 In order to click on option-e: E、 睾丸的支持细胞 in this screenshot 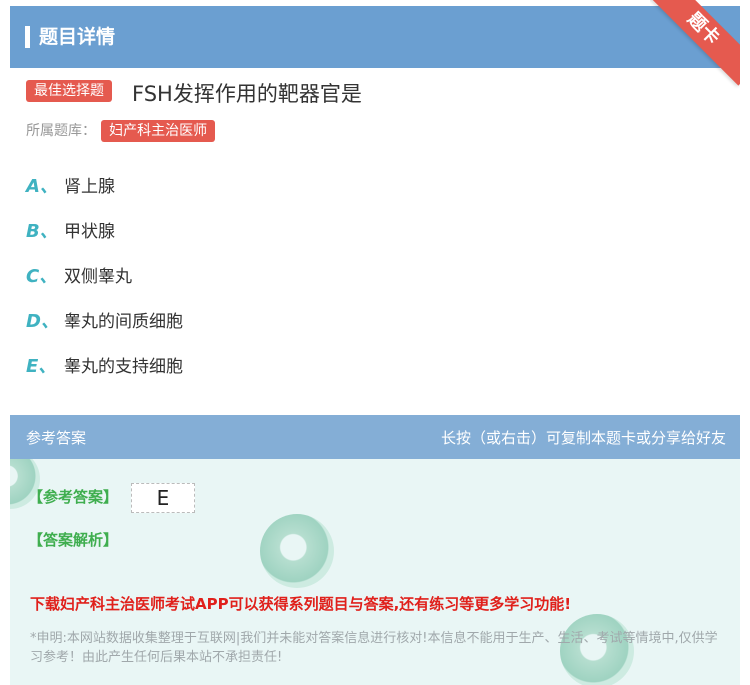, I will do `click(104, 374)`.